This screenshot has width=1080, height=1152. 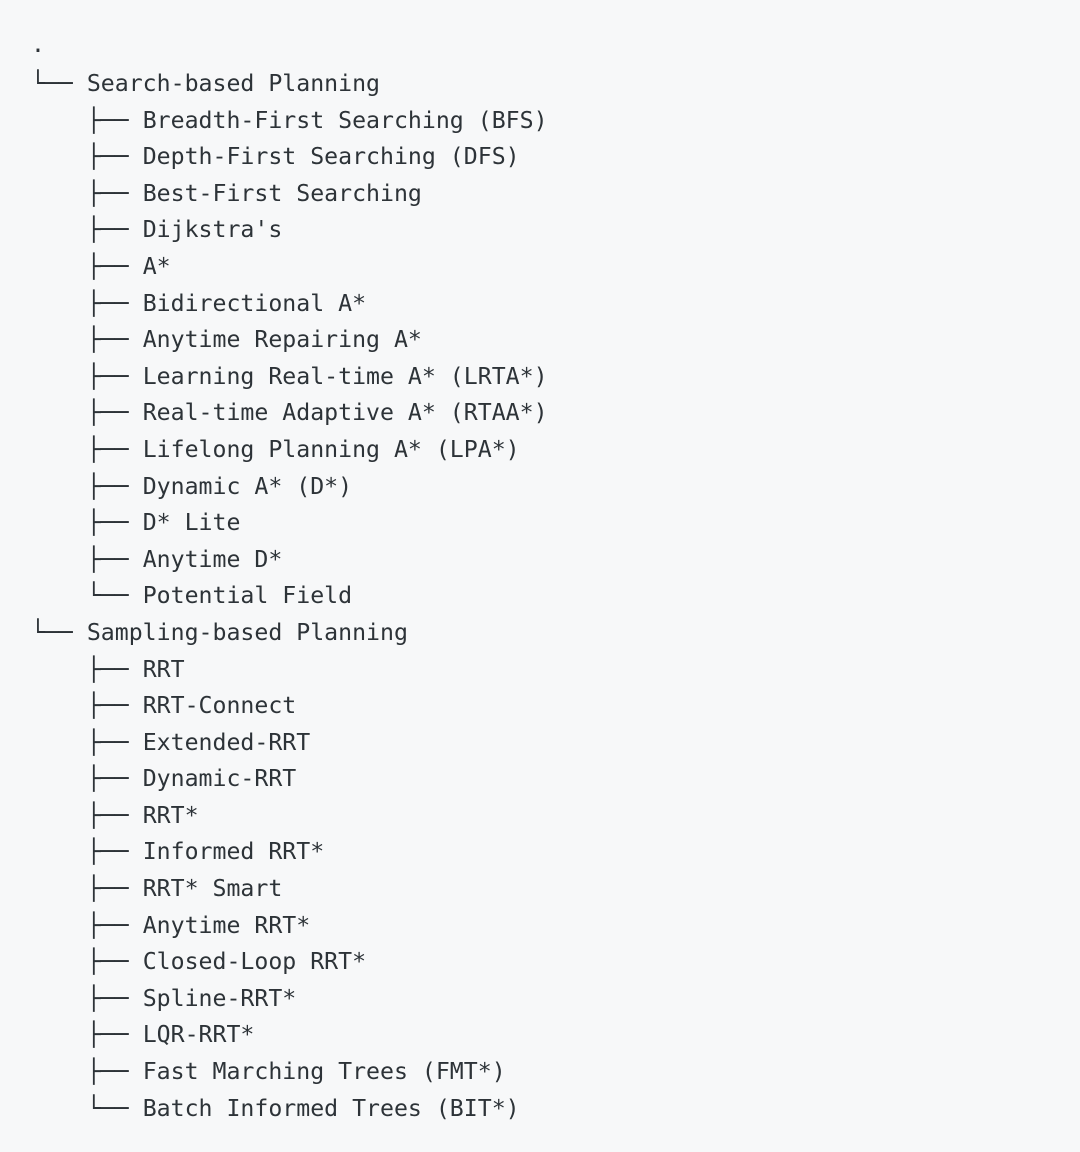 I want to click on tree-node-label: Bidirectional A*, so click(x=254, y=303).